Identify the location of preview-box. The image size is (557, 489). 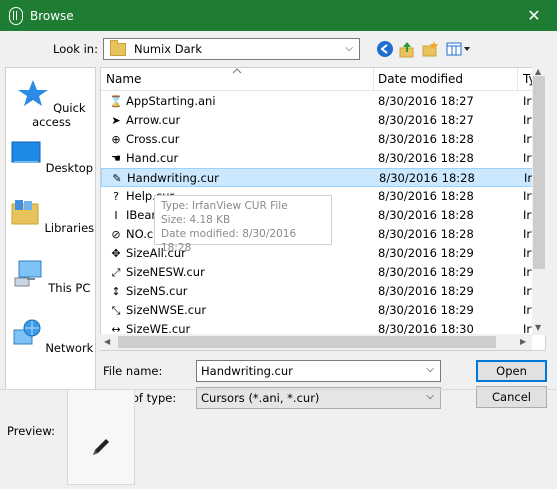
(101, 437).